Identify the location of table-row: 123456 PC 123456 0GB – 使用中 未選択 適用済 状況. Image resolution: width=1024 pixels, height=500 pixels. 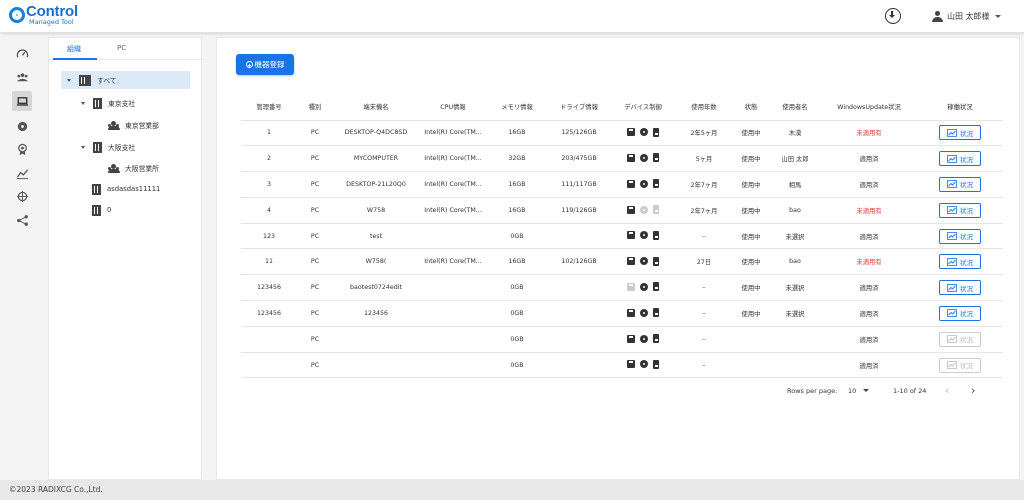
(622, 313).